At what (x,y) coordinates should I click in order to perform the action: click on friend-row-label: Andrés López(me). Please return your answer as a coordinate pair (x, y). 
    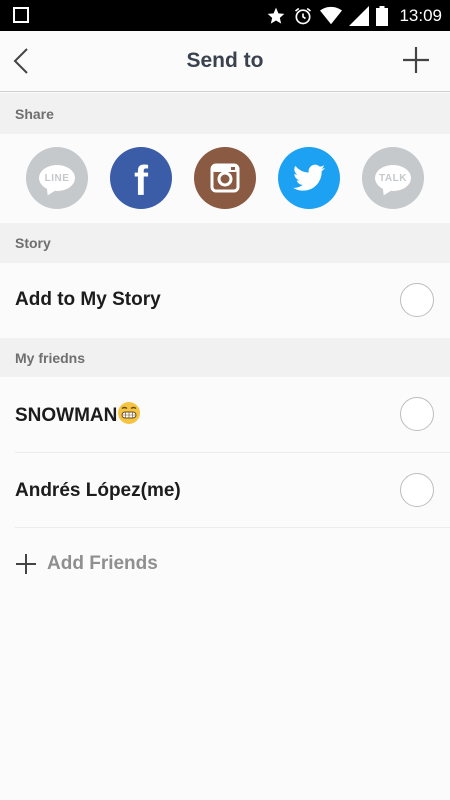
    Looking at the image, I should click on (98, 490).